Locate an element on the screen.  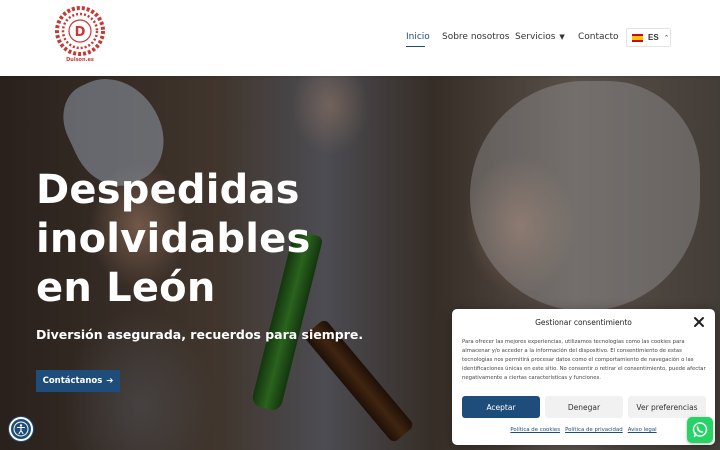
contact-cta-button: Contáctanos ➔ is located at coordinates (78, 381).